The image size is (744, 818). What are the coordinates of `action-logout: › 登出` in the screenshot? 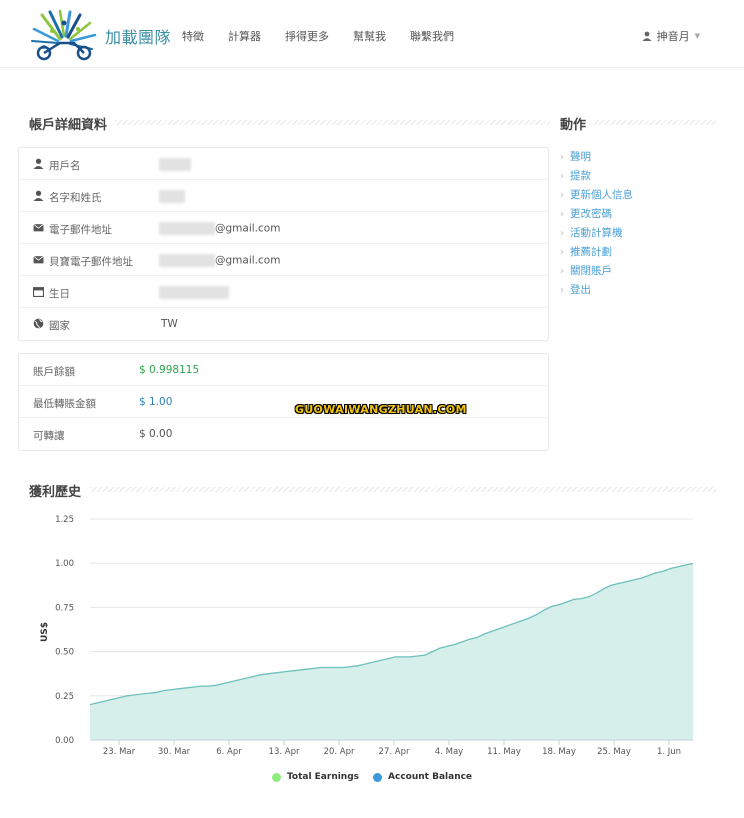 It's located at (596, 290).